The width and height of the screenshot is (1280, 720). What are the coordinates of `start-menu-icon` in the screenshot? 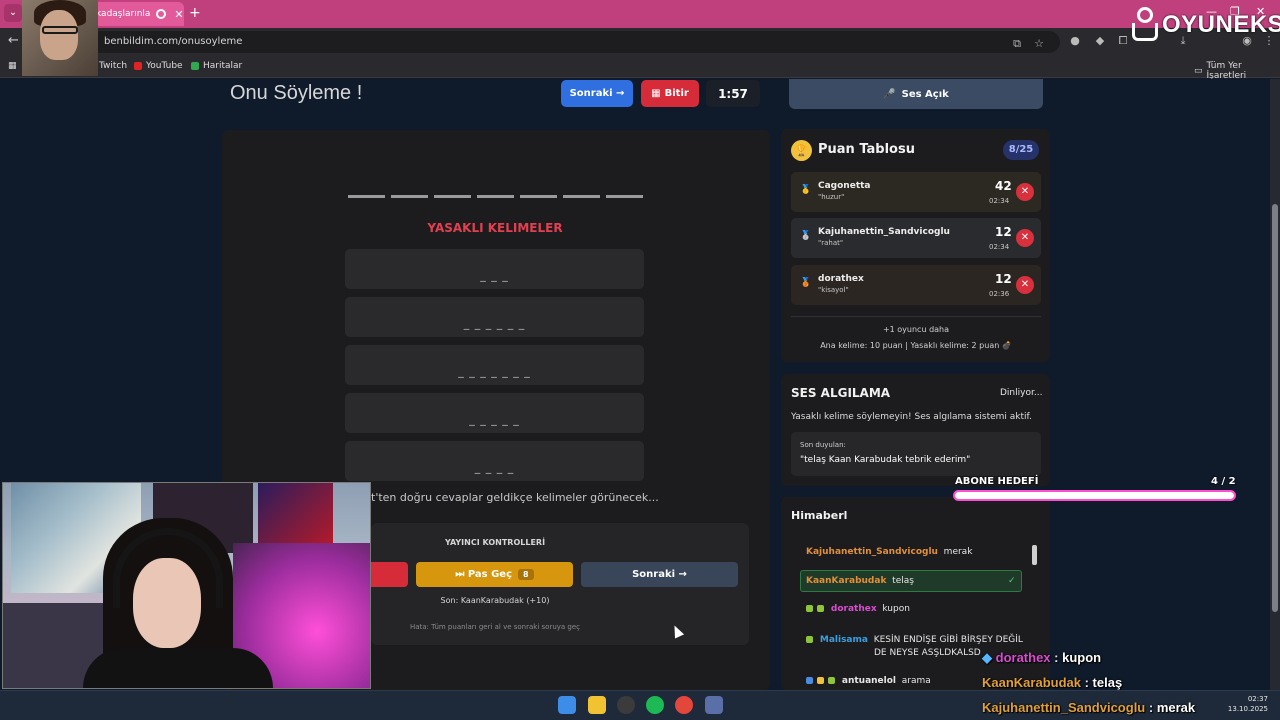 It's located at (567, 705).